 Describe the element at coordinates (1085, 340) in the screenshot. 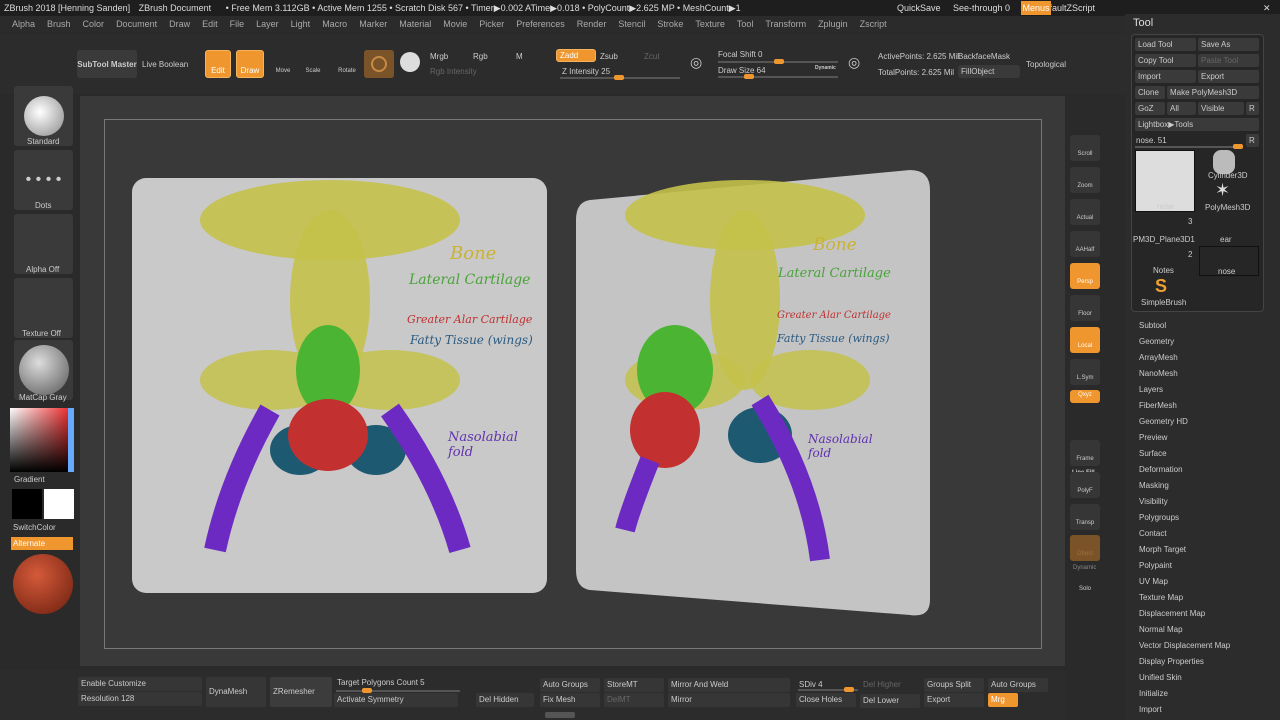

I see `local-button: Local` at that location.